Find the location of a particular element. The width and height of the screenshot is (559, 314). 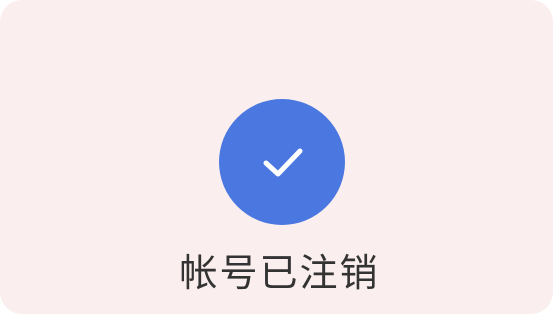

checkmark-icon is located at coordinates (283, 162).